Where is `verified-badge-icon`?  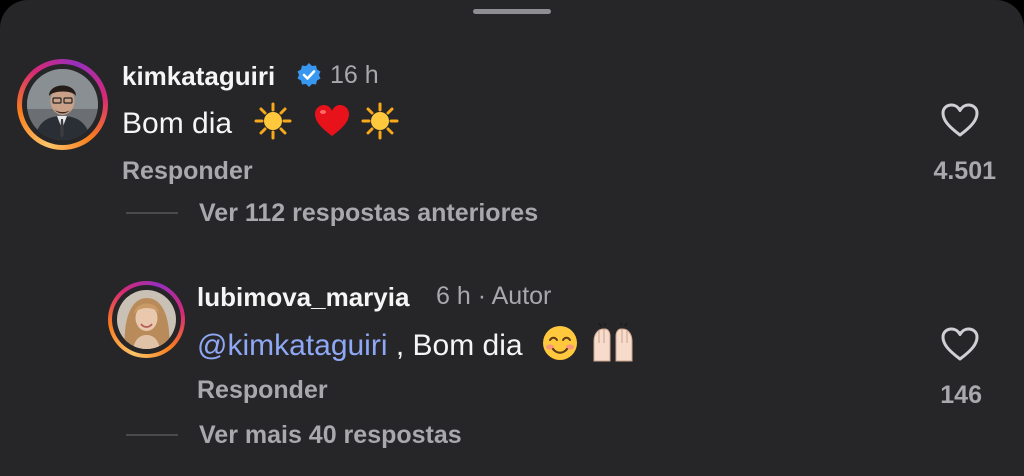
verified-badge-icon is located at coordinates (309, 77).